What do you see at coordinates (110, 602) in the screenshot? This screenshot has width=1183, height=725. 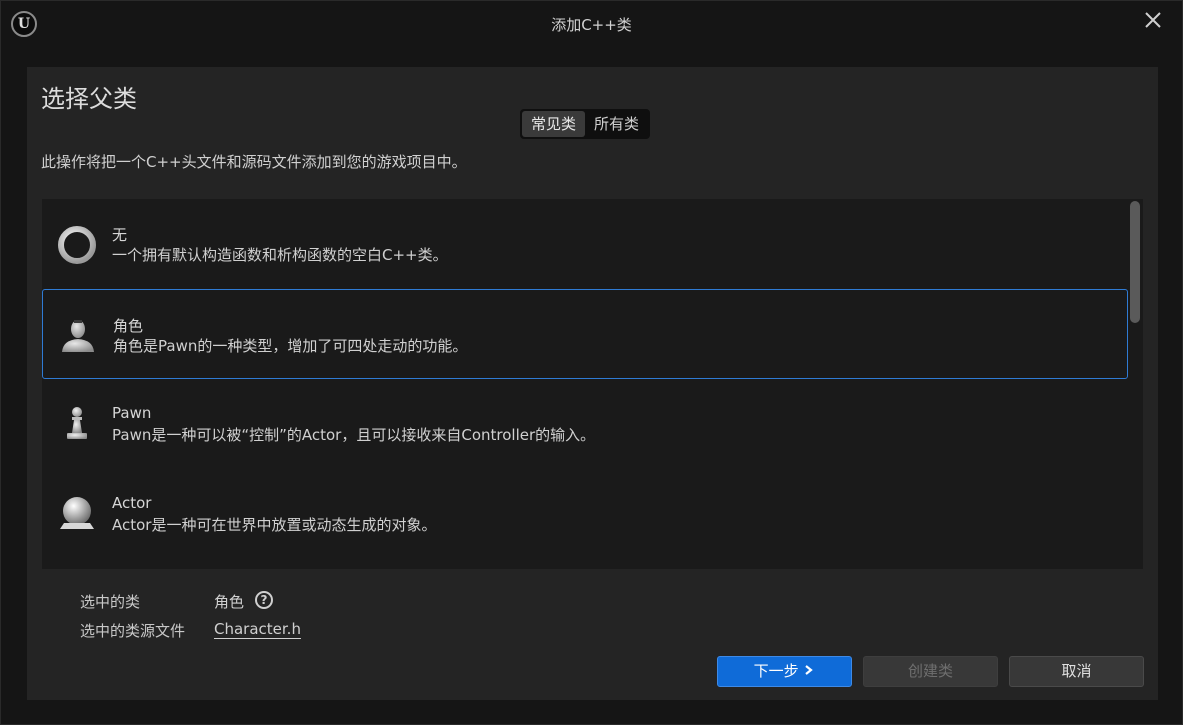 I see `selected-class-label: 选中的类` at bounding box center [110, 602].